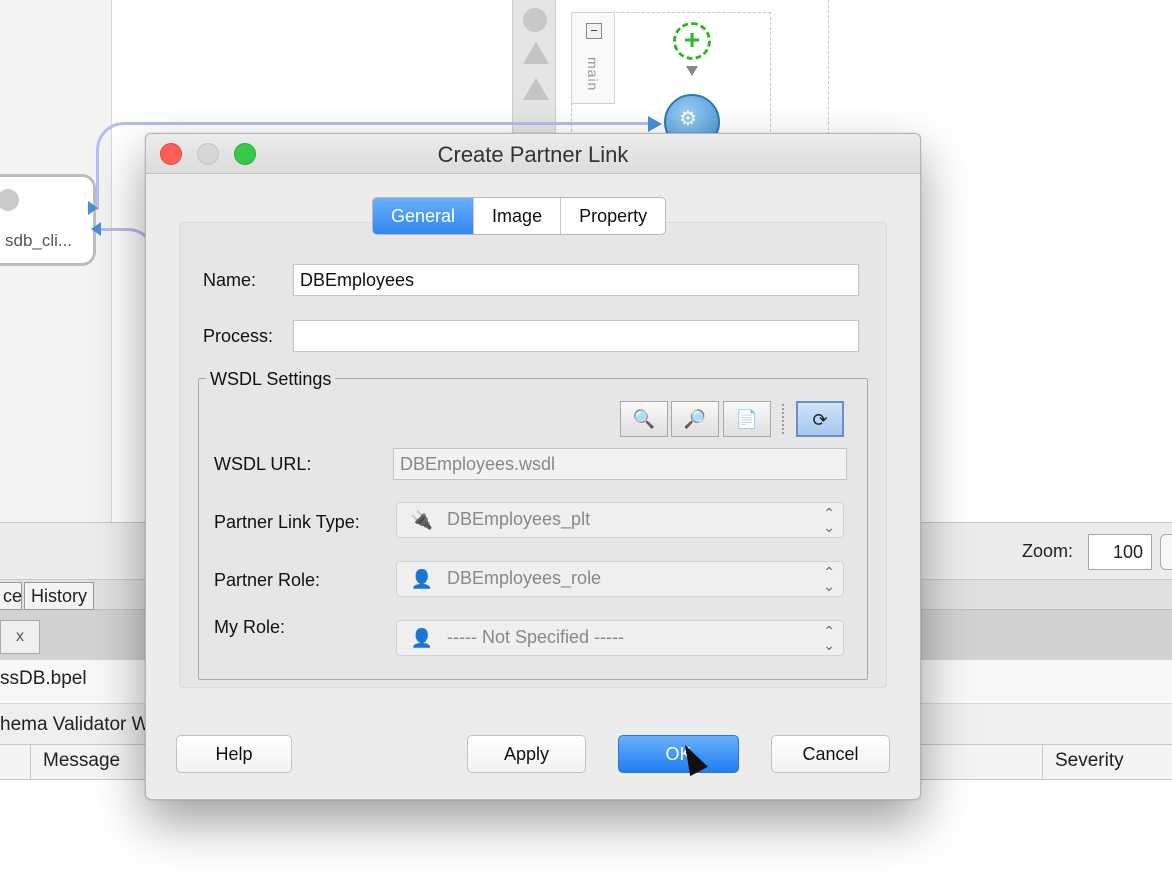  Describe the element at coordinates (620, 579) in the screenshot. I see `partner-role-select: 👤 DBEmployees_role ⌃ ⌄` at that location.